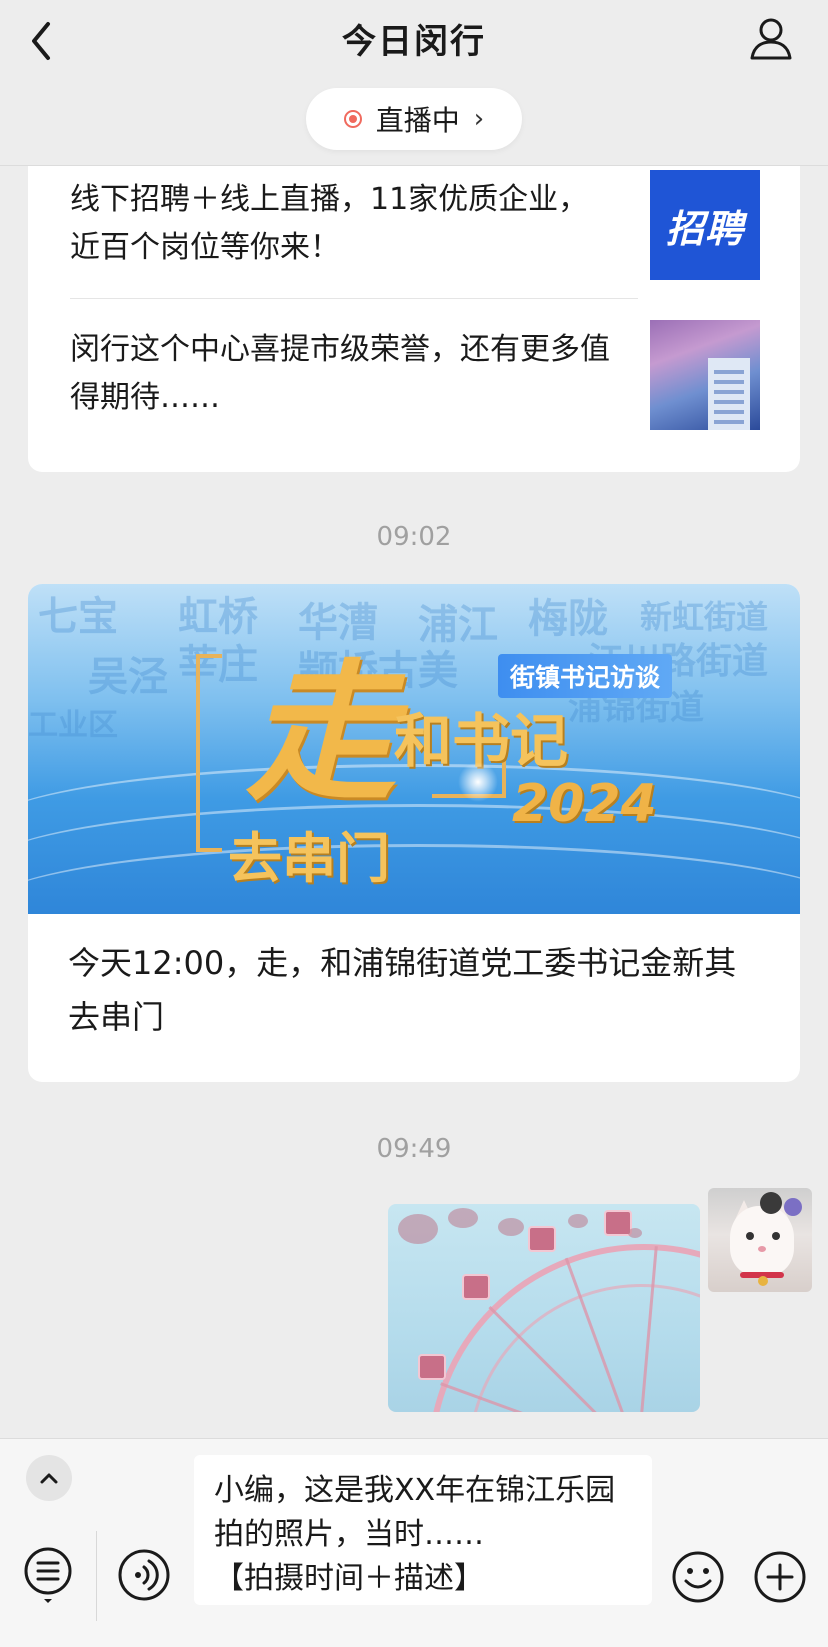 The width and height of the screenshot is (828, 1647). I want to click on live-record-icon, so click(352, 119).